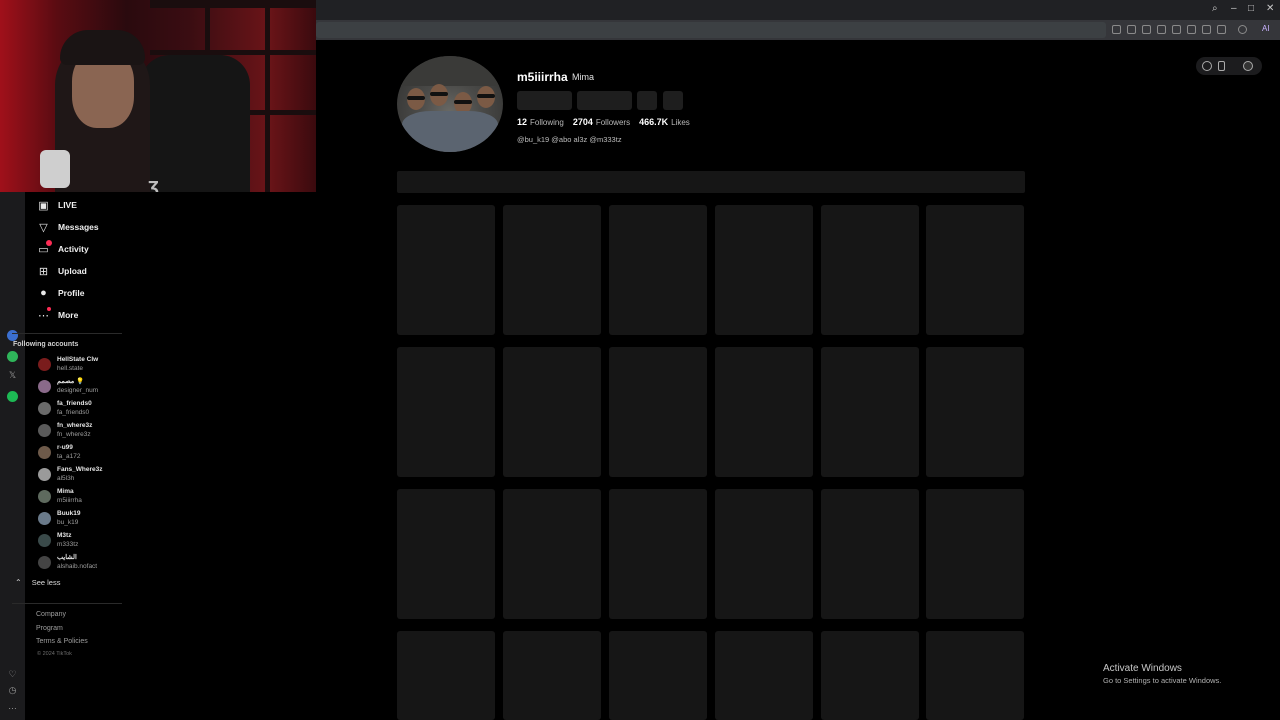  What do you see at coordinates (647, 100) in the screenshot?
I see `suggested-button` at bounding box center [647, 100].